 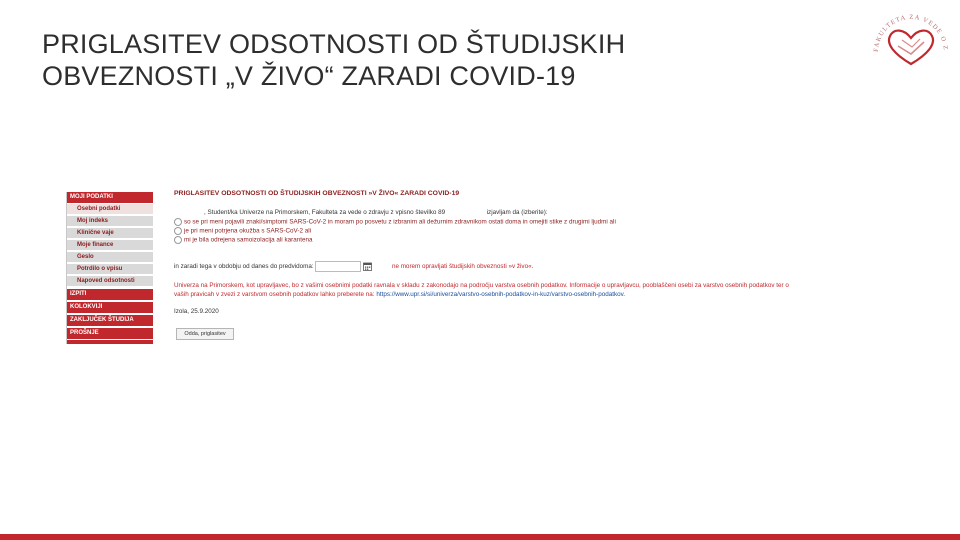 What do you see at coordinates (624, 294) in the screenshot?
I see `privacy-end: .` at bounding box center [624, 294].